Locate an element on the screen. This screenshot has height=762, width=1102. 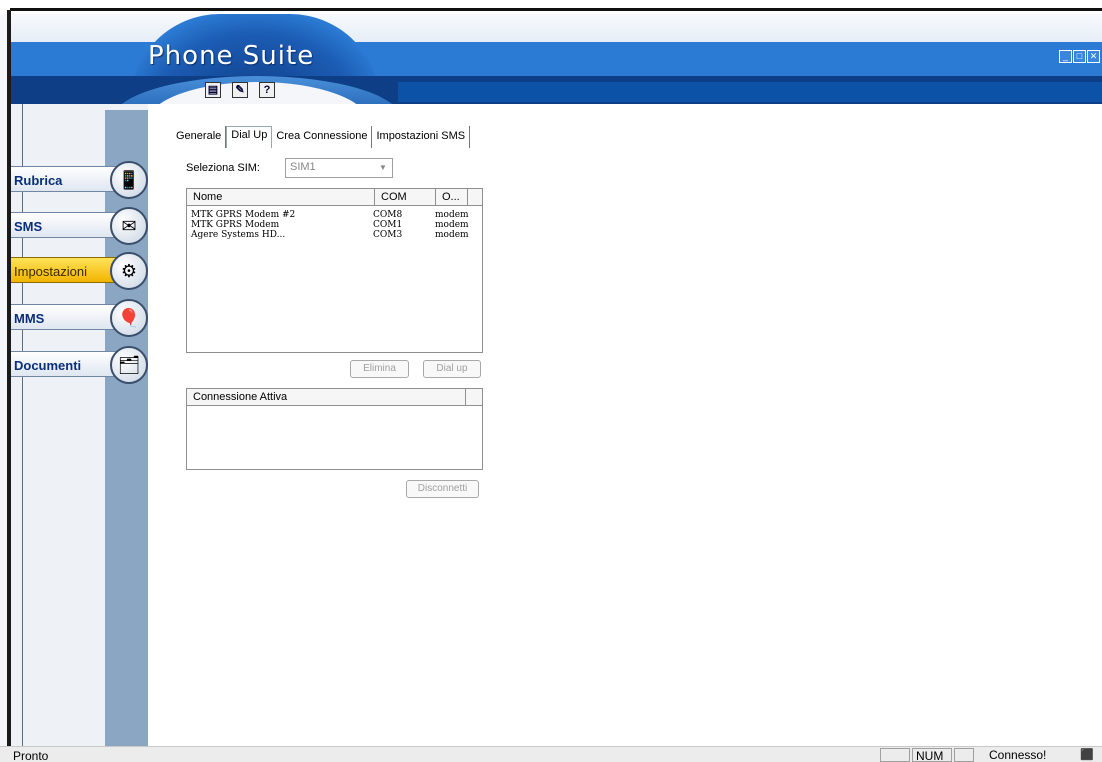
edit-icon: ✎ is located at coordinates (240, 90).